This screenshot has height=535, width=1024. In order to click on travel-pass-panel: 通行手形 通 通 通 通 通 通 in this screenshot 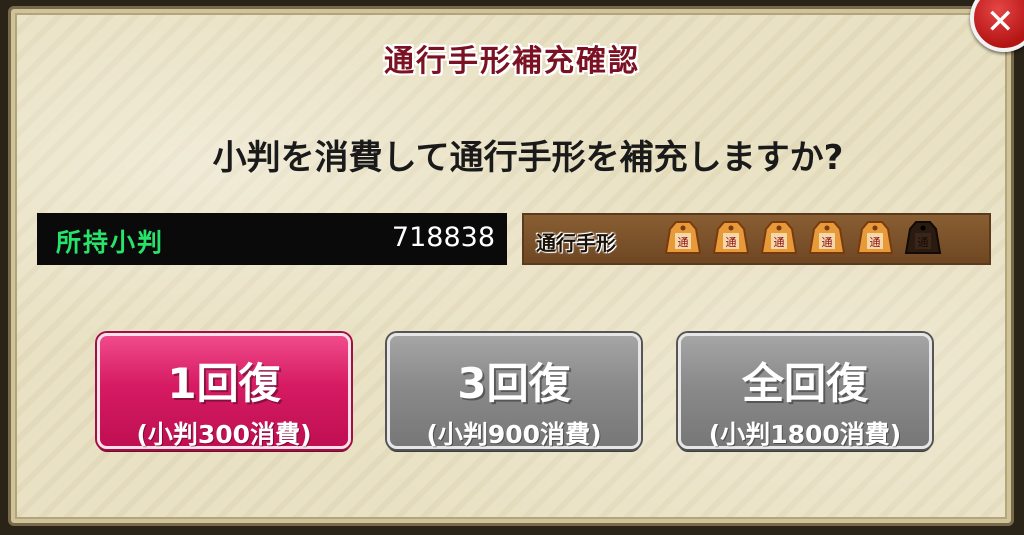, I will do `click(756, 239)`.